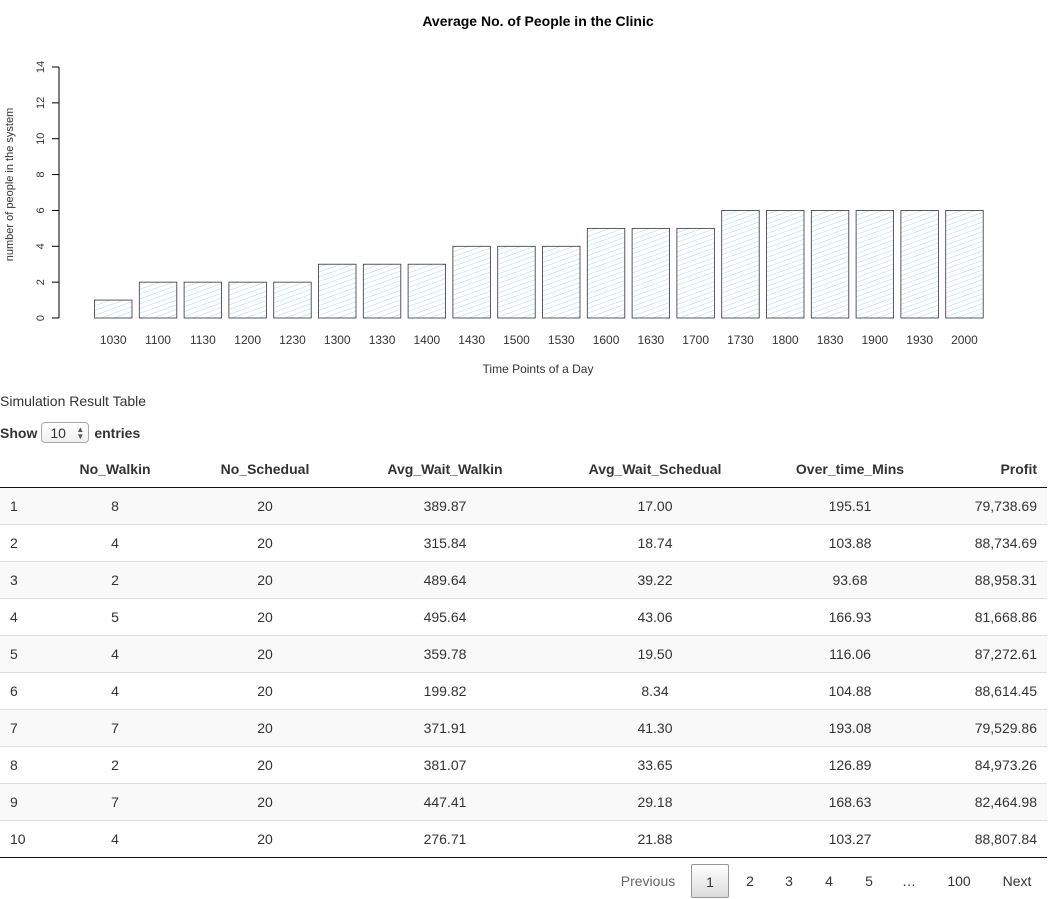 The height and width of the screenshot is (899, 1060). What do you see at coordinates (41, 318) in the screenshot?
I see `y-tick-label: 0` at bounding box center [41, 318].